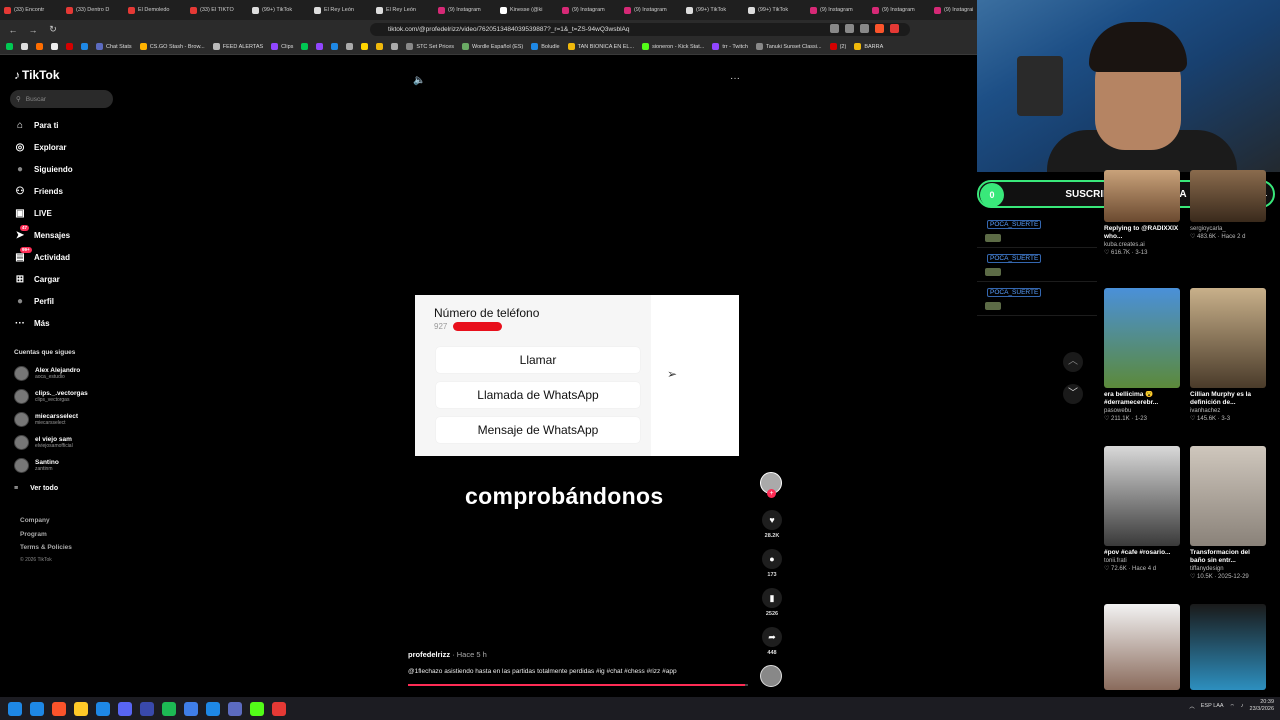 The image size is (1280, 720). Describe the element at coordinates (37, 75) in the screenshot. I see `tiktok-logo: ♪ TikTok` at that location.